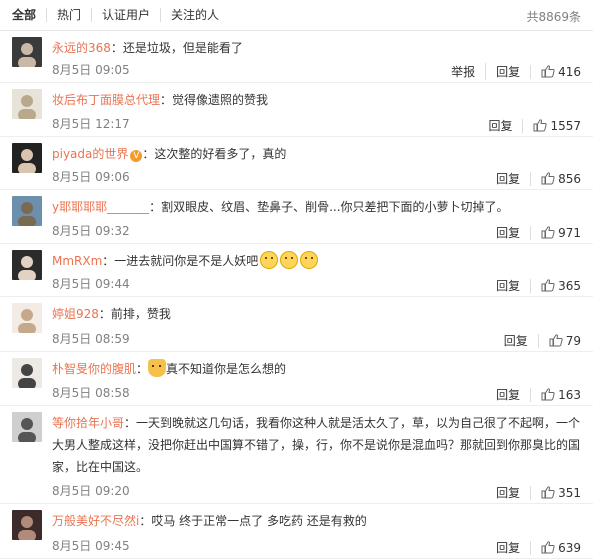  Describe the element at coordinates (555, 71) in the screenshot. I see `like-button: 416` at that location.